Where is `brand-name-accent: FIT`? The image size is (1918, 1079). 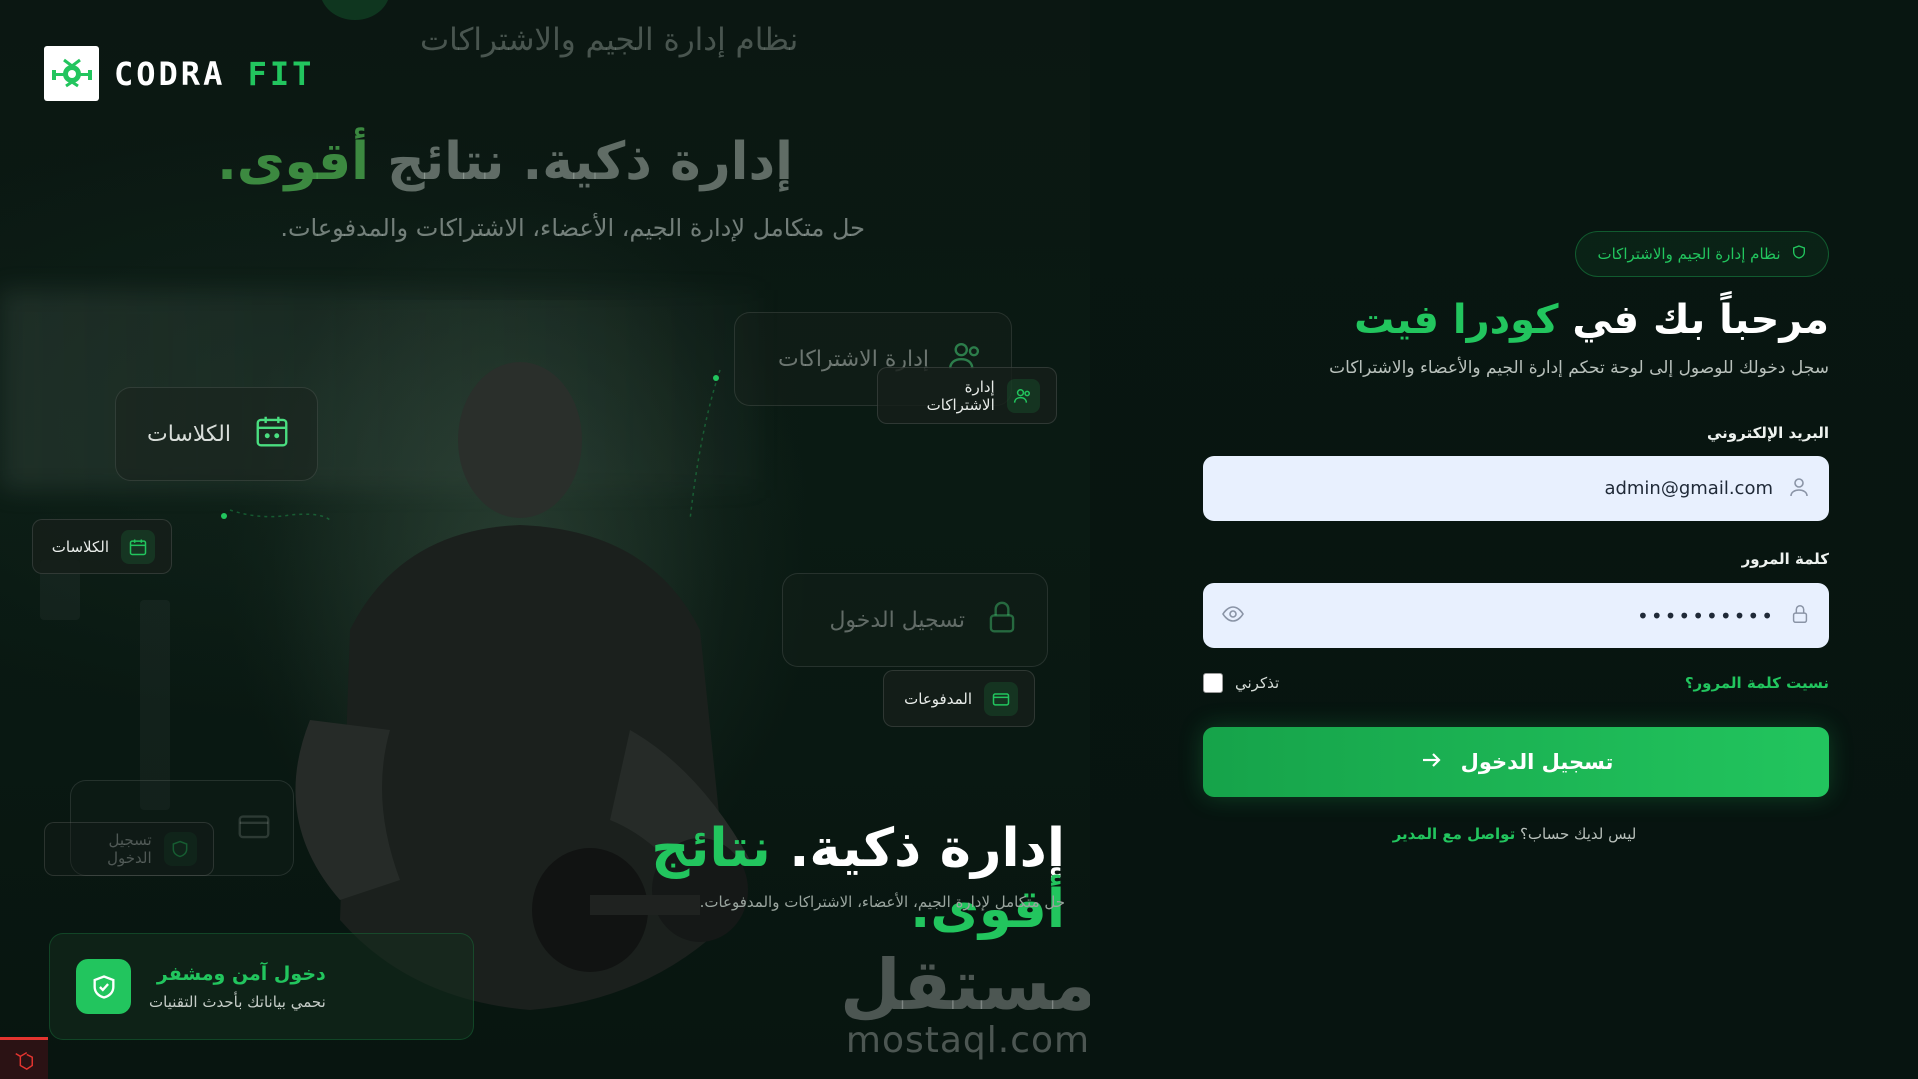 brand-name-accent: FIT is located at coordinates (281, 73).